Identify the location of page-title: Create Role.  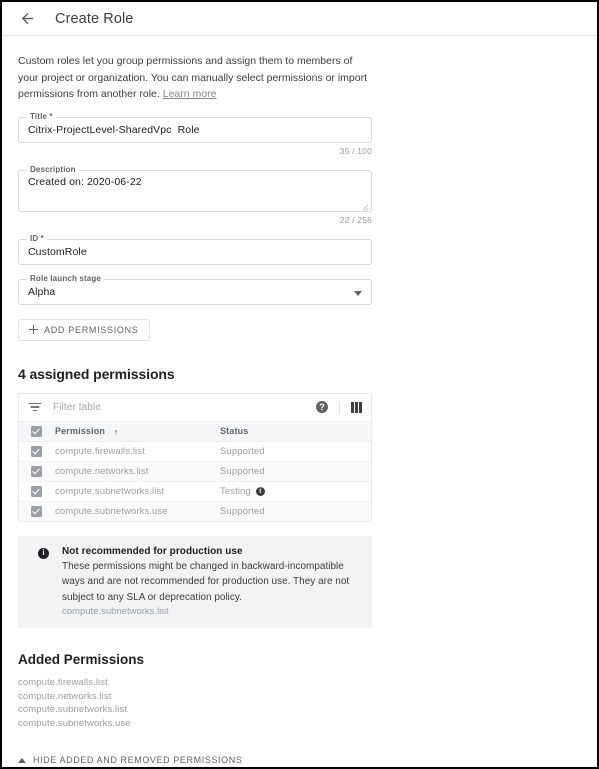
(94, 18).